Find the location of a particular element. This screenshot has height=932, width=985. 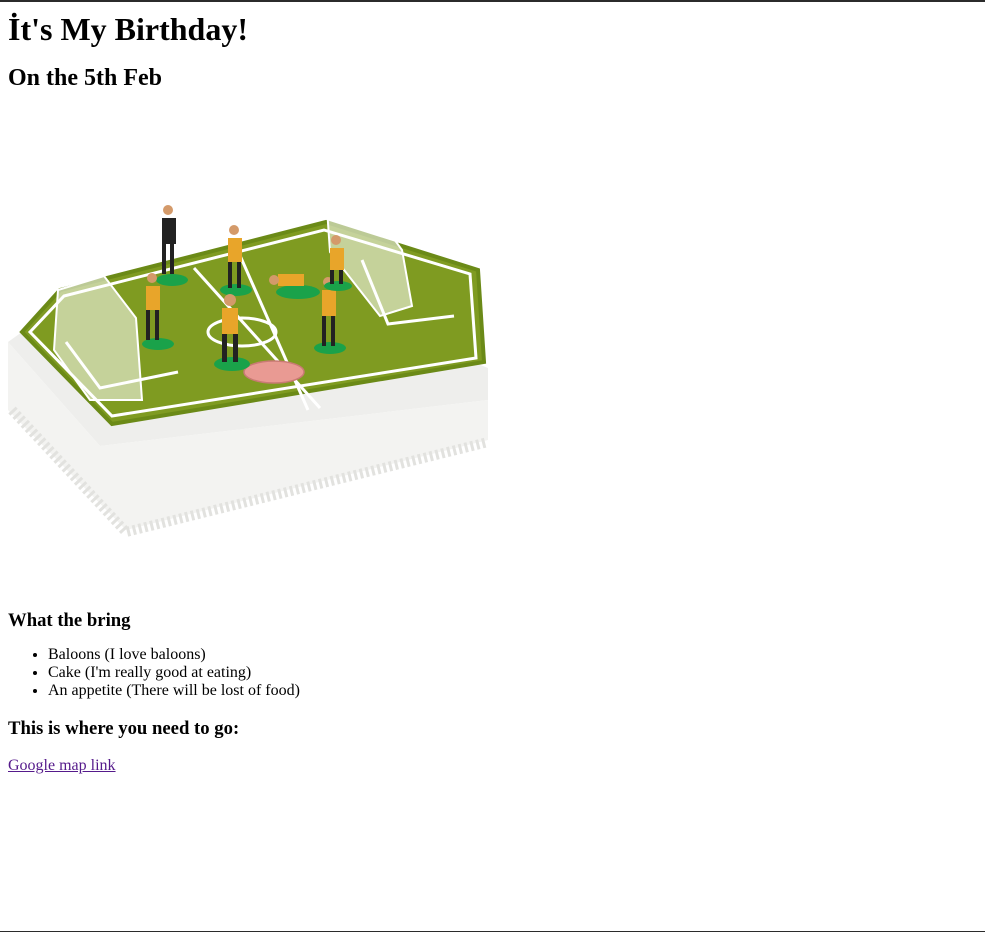

list-item: An appetite (There will be lost of food) is located at coordinates (512, 691).